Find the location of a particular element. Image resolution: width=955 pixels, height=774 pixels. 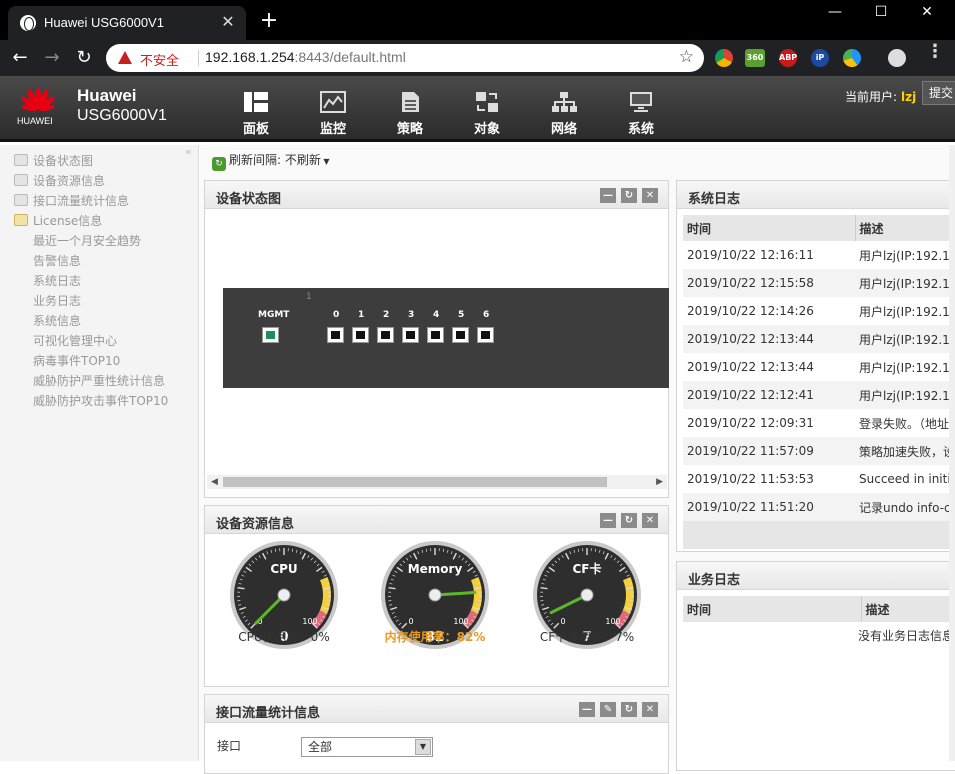

mgmt-label: MGMT is located at coordinates (273, 315).